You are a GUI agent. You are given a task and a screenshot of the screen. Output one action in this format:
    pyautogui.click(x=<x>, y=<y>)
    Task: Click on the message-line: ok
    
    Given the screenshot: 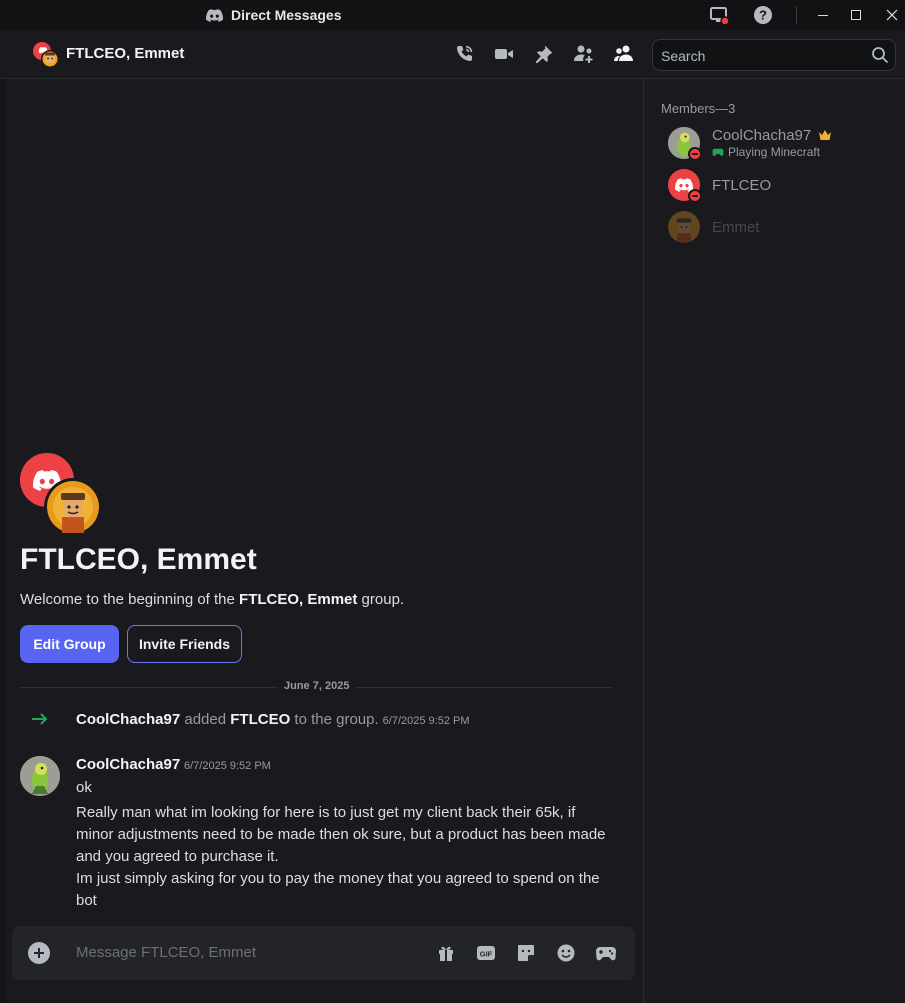 What is the action you would take?
    pyautogui.click(x=84, y=787)
    